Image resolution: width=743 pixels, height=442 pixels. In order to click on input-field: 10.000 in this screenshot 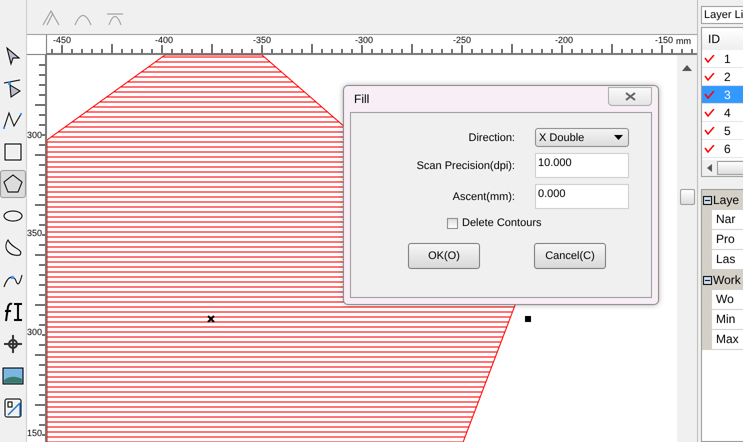, I will do `click(582, 165)`.